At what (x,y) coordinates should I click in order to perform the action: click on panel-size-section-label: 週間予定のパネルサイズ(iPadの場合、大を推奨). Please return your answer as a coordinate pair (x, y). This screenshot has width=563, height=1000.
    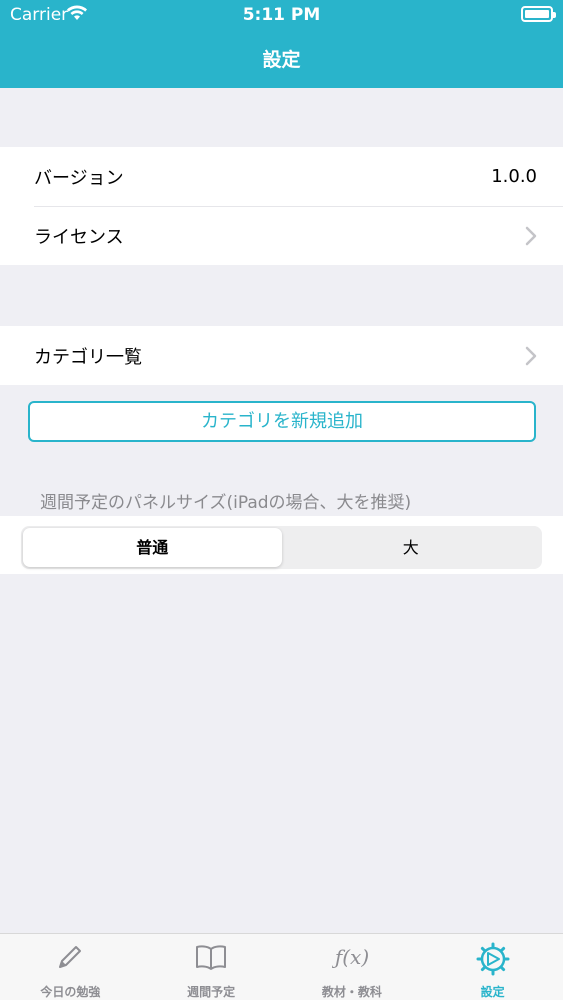
    Looking at the image, I should click on (226, 503).